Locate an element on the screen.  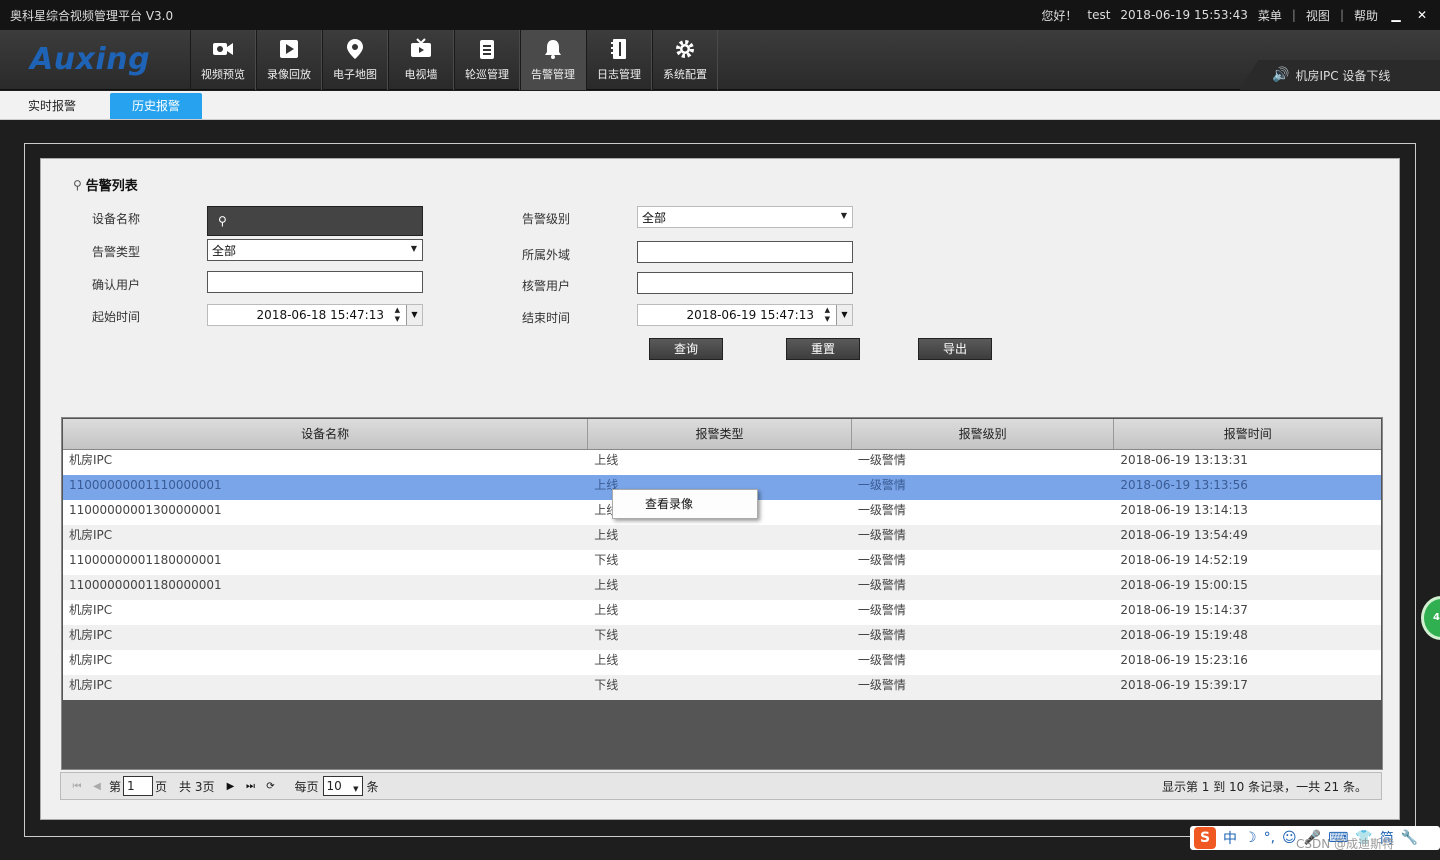
view-button: 视图 is located at coordinates (1318, 15).